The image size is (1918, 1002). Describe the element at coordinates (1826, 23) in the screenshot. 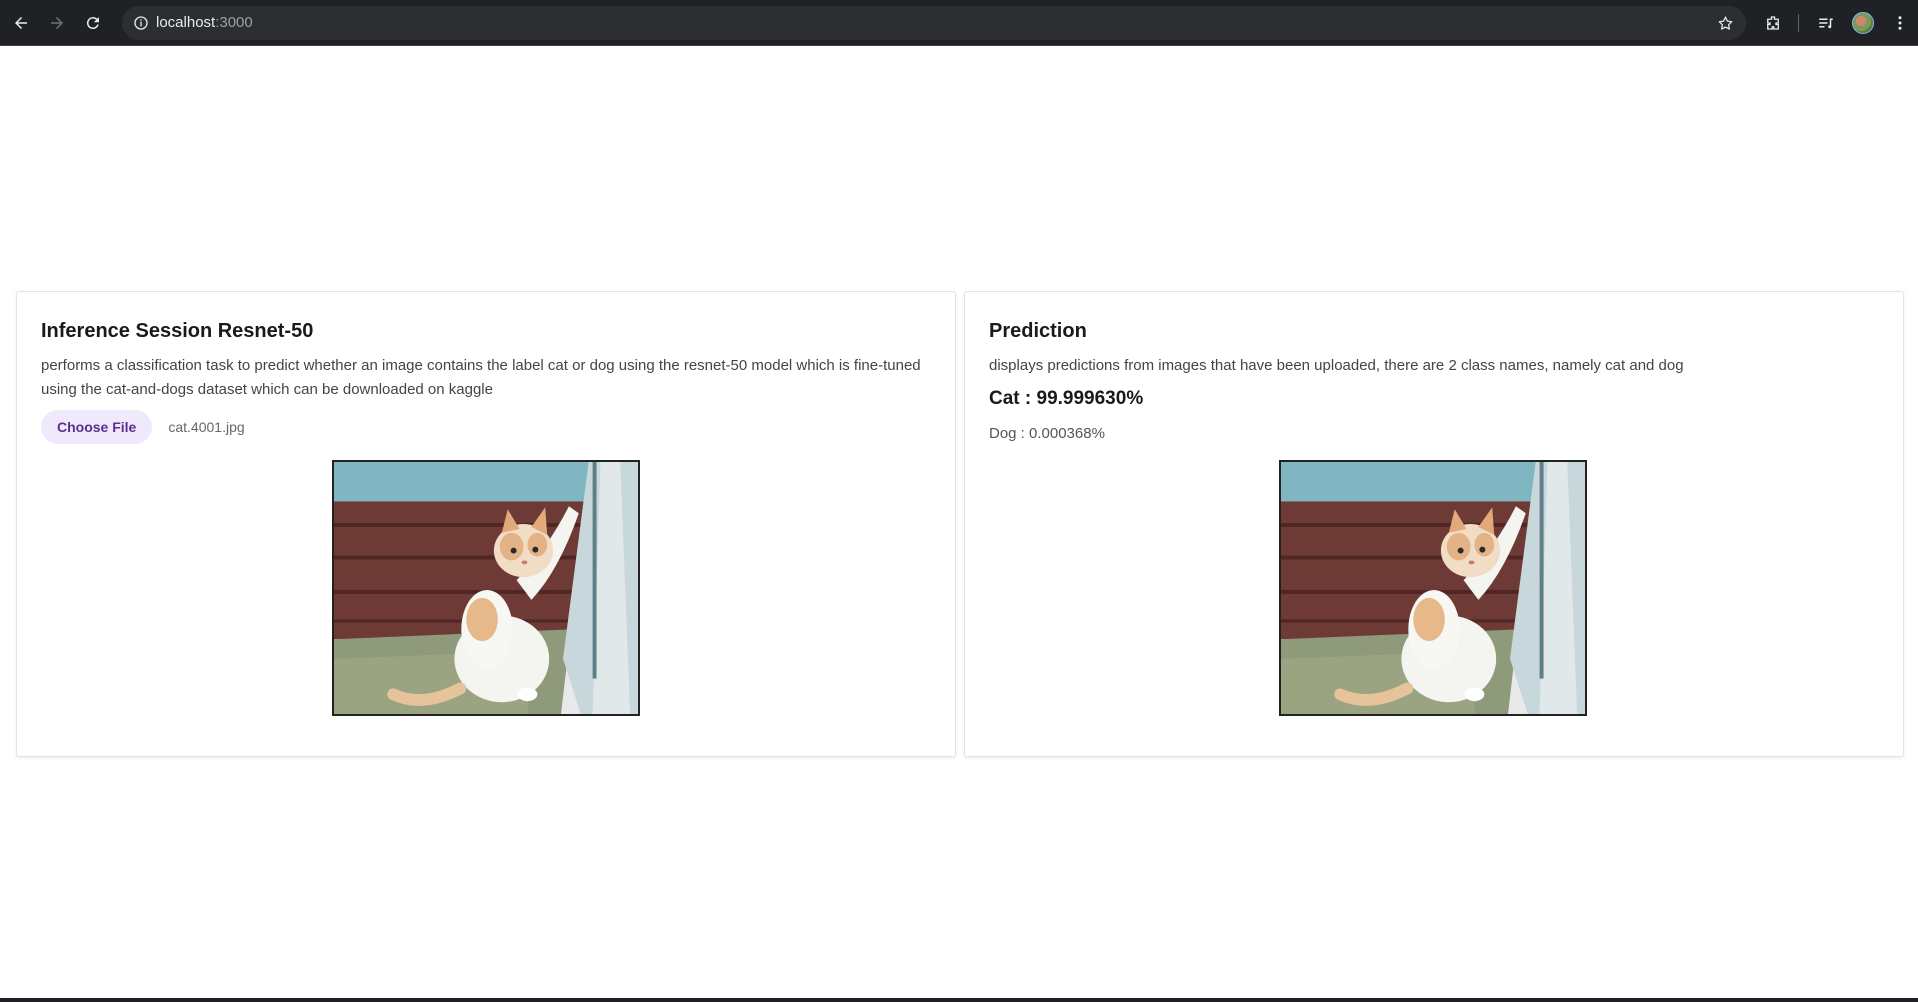

I see `media-controls-icon` at that location.